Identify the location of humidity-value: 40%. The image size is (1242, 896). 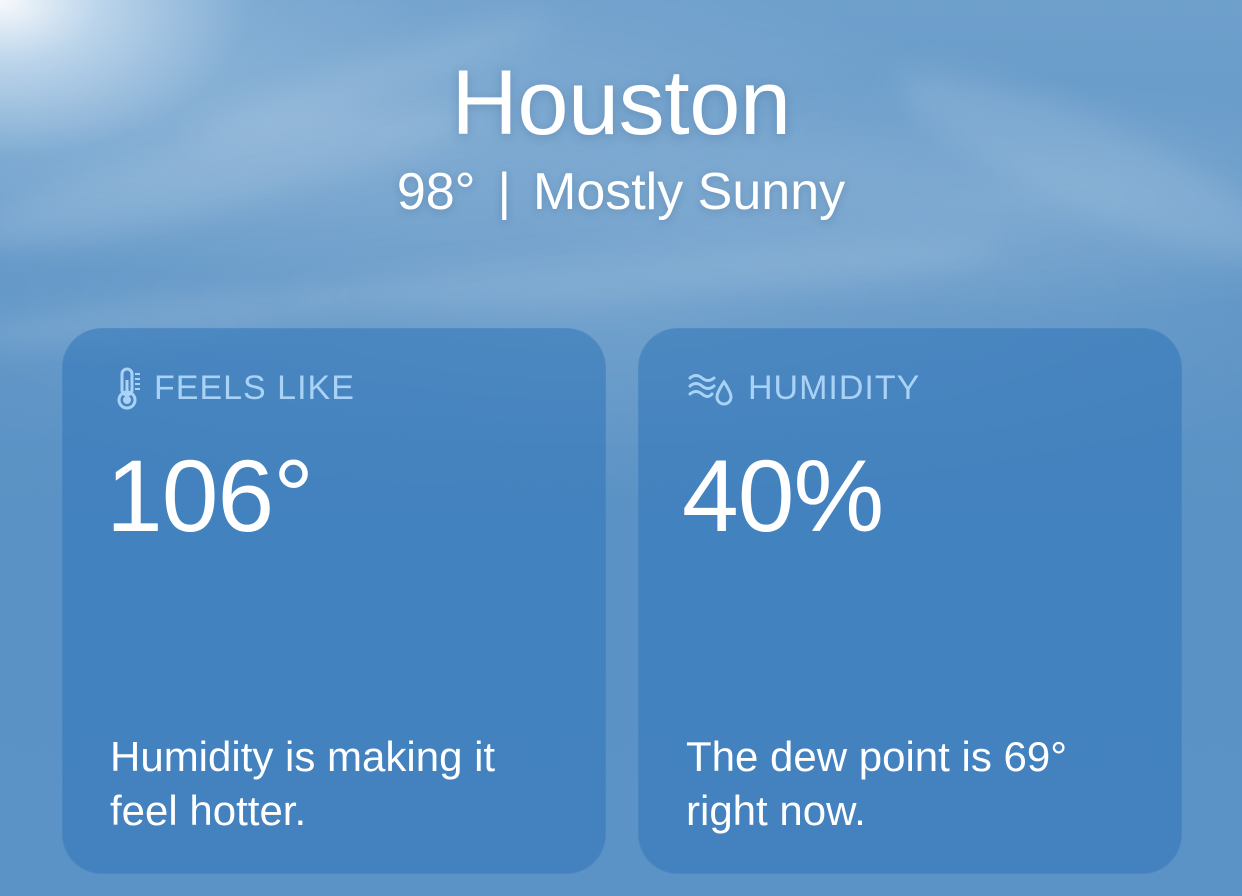
(783, 496).